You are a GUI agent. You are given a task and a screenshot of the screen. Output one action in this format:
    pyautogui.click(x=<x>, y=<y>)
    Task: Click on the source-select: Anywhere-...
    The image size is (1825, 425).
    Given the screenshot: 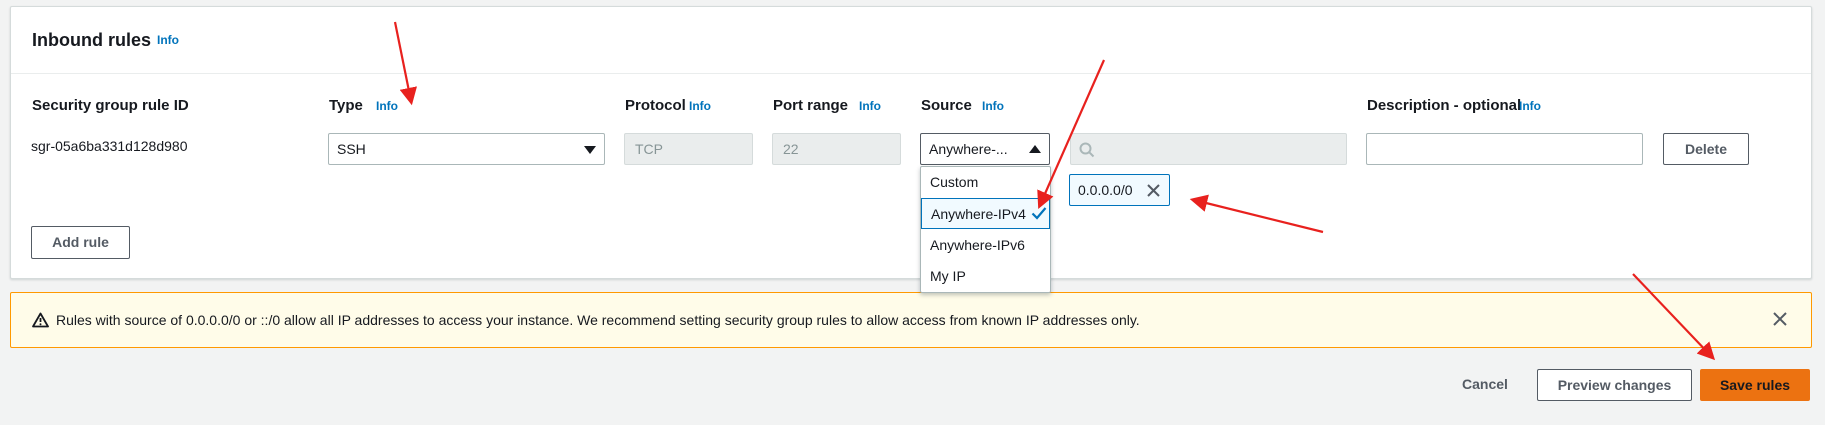 What is the action you would take?
    pyautogui.click(x=985, y=149)
    